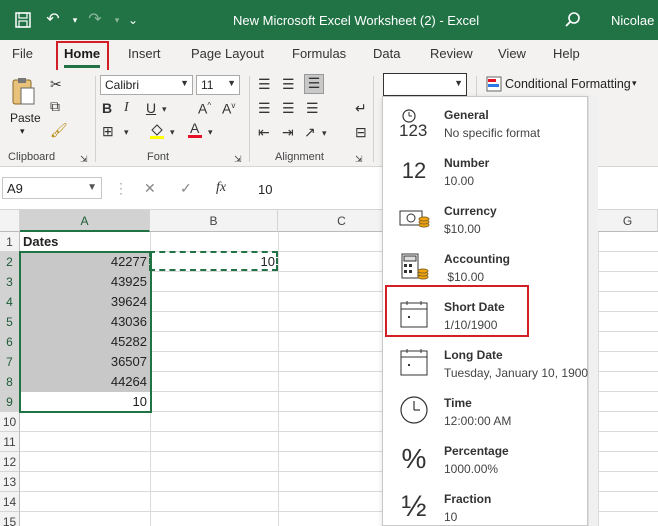 Image resolution: width=658 pixels, height=526 pixels. Describe the element at coordinates (485, 411) in the screenshot. I see `format-option-time: Time 12:00:00 AM` at that location.